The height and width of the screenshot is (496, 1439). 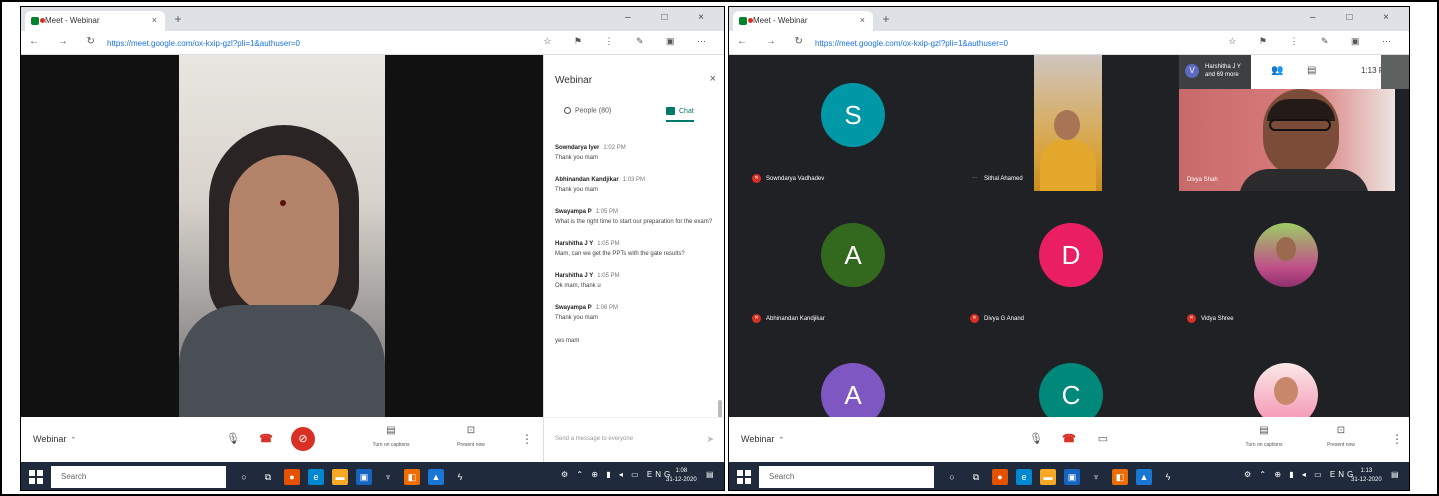 I want to click on more-icon: ⋯, so click(x=974, y=178).